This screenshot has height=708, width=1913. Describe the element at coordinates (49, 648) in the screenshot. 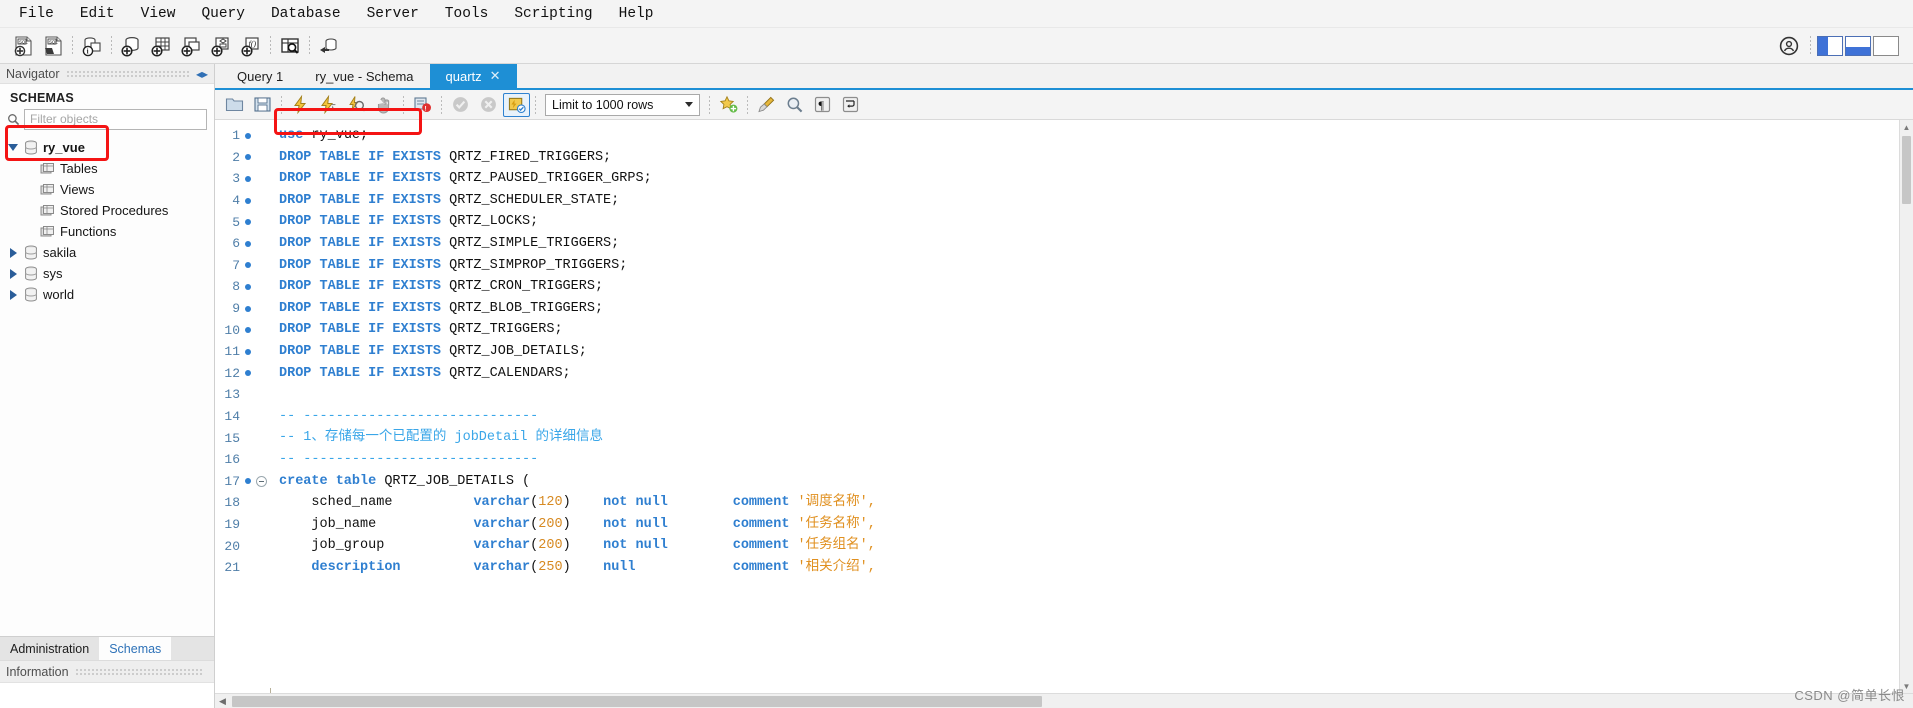

I see `tab-administration: Administration` at that location.